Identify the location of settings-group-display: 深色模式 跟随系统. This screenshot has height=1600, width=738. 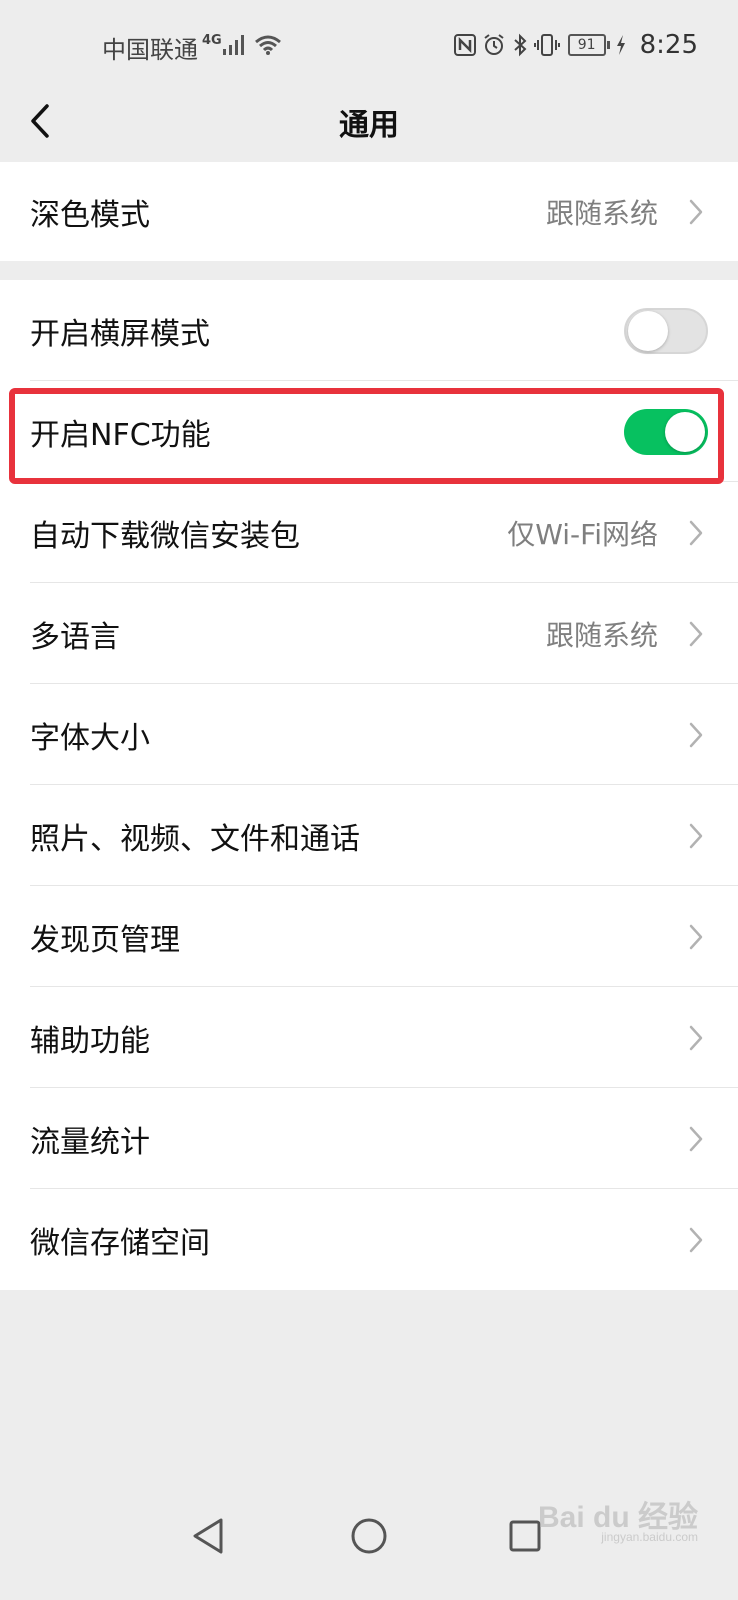
(369, 211).